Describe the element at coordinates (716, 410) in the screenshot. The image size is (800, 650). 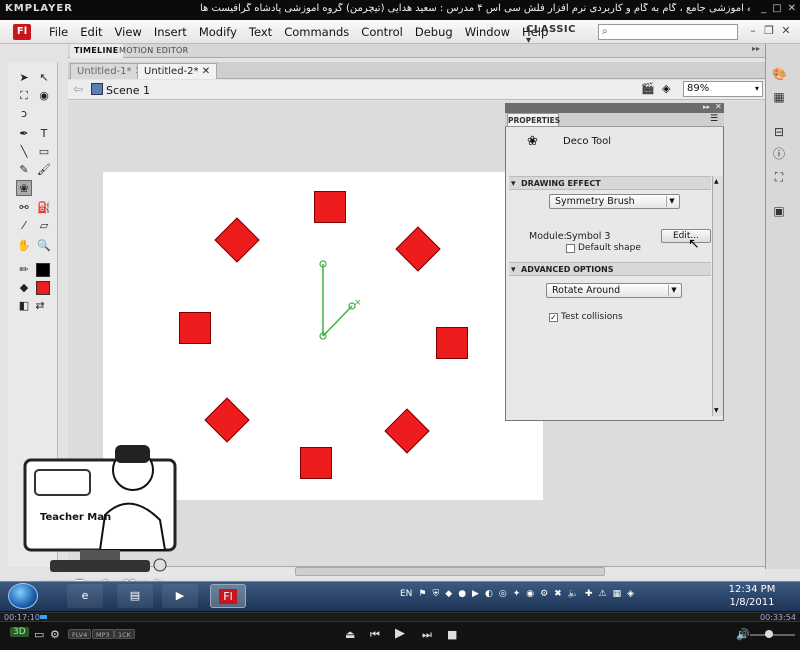
I see `scroll-down-icon: ▼` at that location.